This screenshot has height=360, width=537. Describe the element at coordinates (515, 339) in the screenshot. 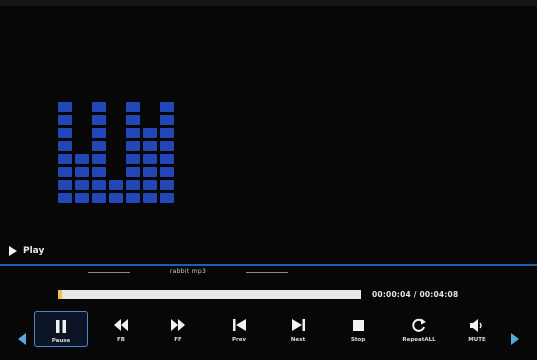

I see `scroll-right-arrow-icon` at that location.